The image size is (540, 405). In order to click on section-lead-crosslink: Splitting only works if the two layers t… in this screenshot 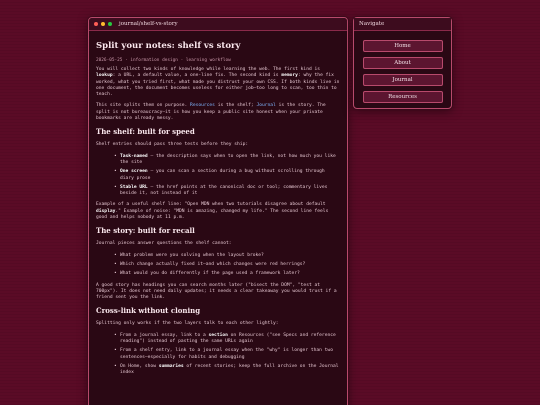, I will do `click(187, 324)`.